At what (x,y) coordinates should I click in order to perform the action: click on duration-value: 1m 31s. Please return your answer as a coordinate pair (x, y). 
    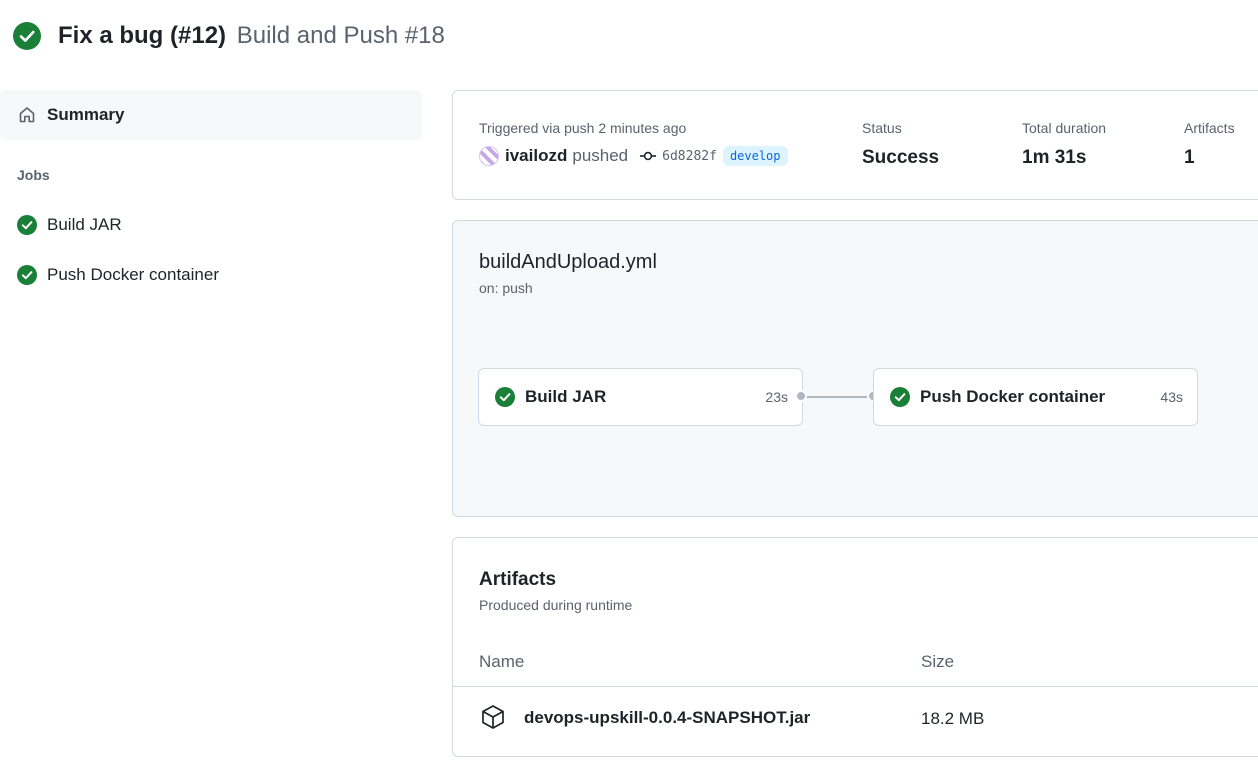
    Looking at the image, I should click on (1054, 157).